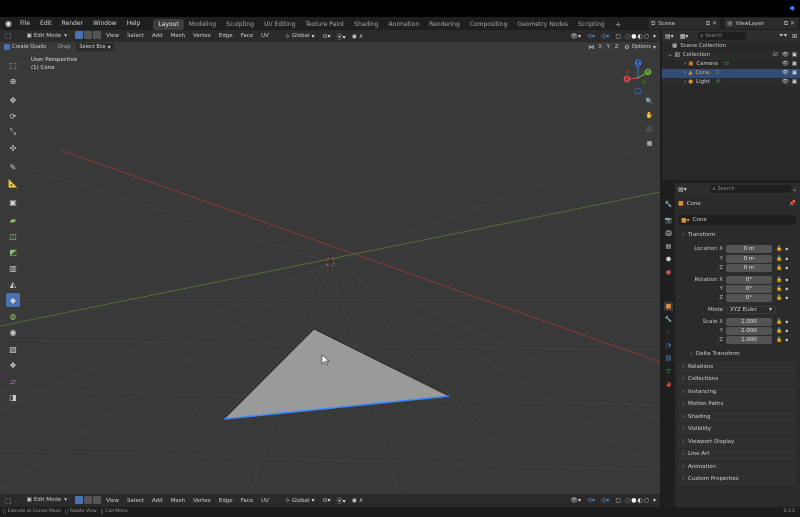 The height and width of the screenshot is (517, 800). I want to click on workspace-tab-texture-paint: Texture Paint, so click(324, 24).